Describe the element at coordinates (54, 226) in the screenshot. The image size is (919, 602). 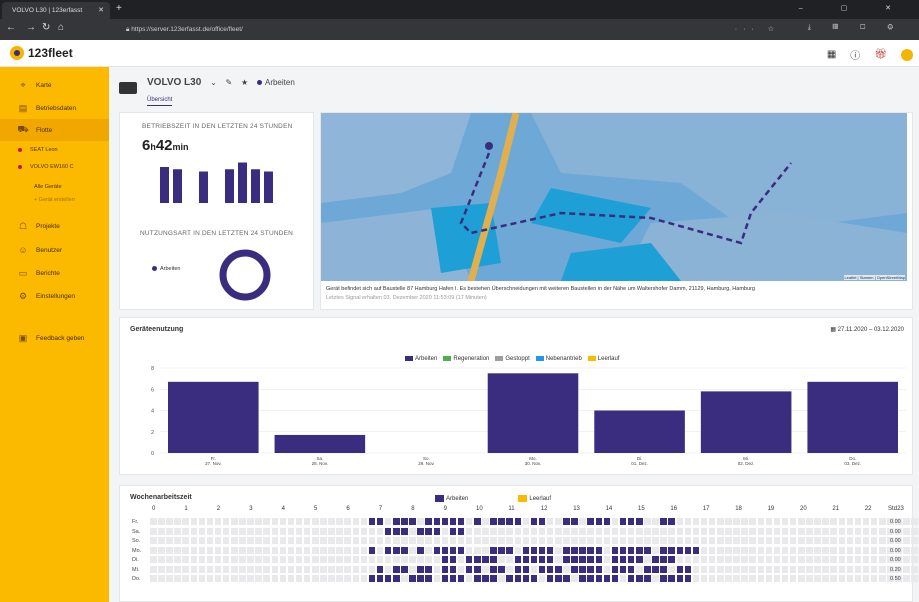
I see `sidebar-item-projekte: ☖ Projekte` at that location.